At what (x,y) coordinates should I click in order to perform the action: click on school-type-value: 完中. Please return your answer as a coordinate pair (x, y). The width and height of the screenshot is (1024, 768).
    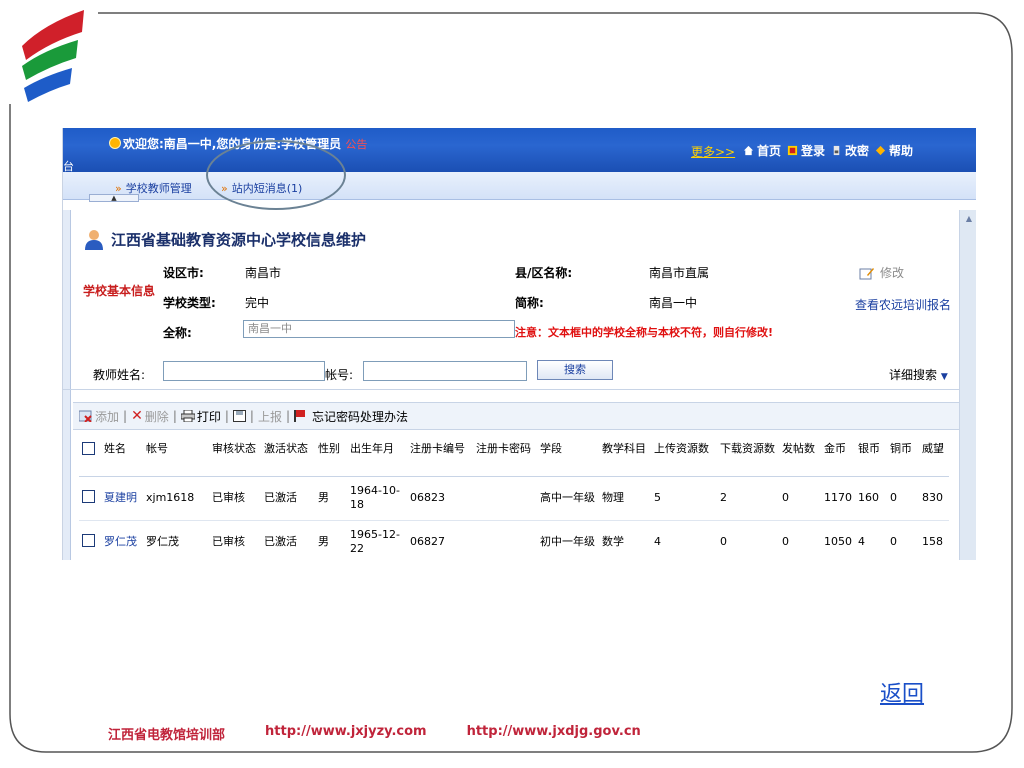
    Looking at the image, I should click on (257, 303).